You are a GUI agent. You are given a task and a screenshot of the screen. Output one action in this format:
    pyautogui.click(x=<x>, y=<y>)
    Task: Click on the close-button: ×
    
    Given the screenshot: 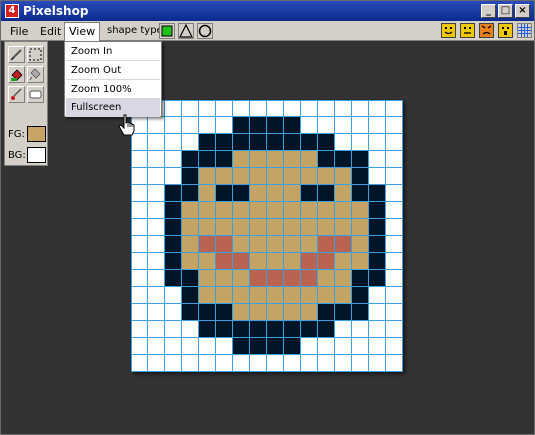 What is the action you would take?
    pyautogui.click(x=522, y=11)
    